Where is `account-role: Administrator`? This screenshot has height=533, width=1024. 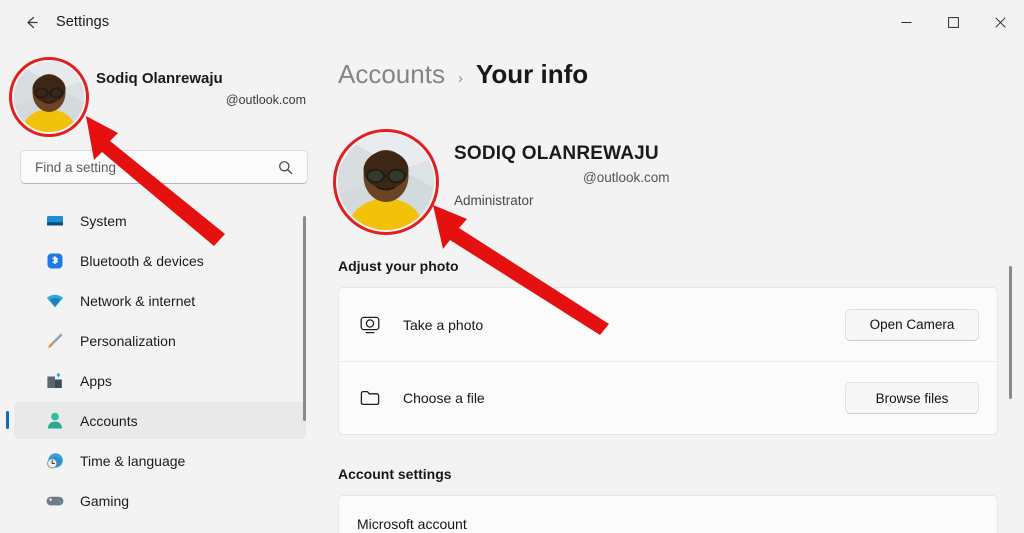
account-role: Administrator is located at coordinates (494, 200).